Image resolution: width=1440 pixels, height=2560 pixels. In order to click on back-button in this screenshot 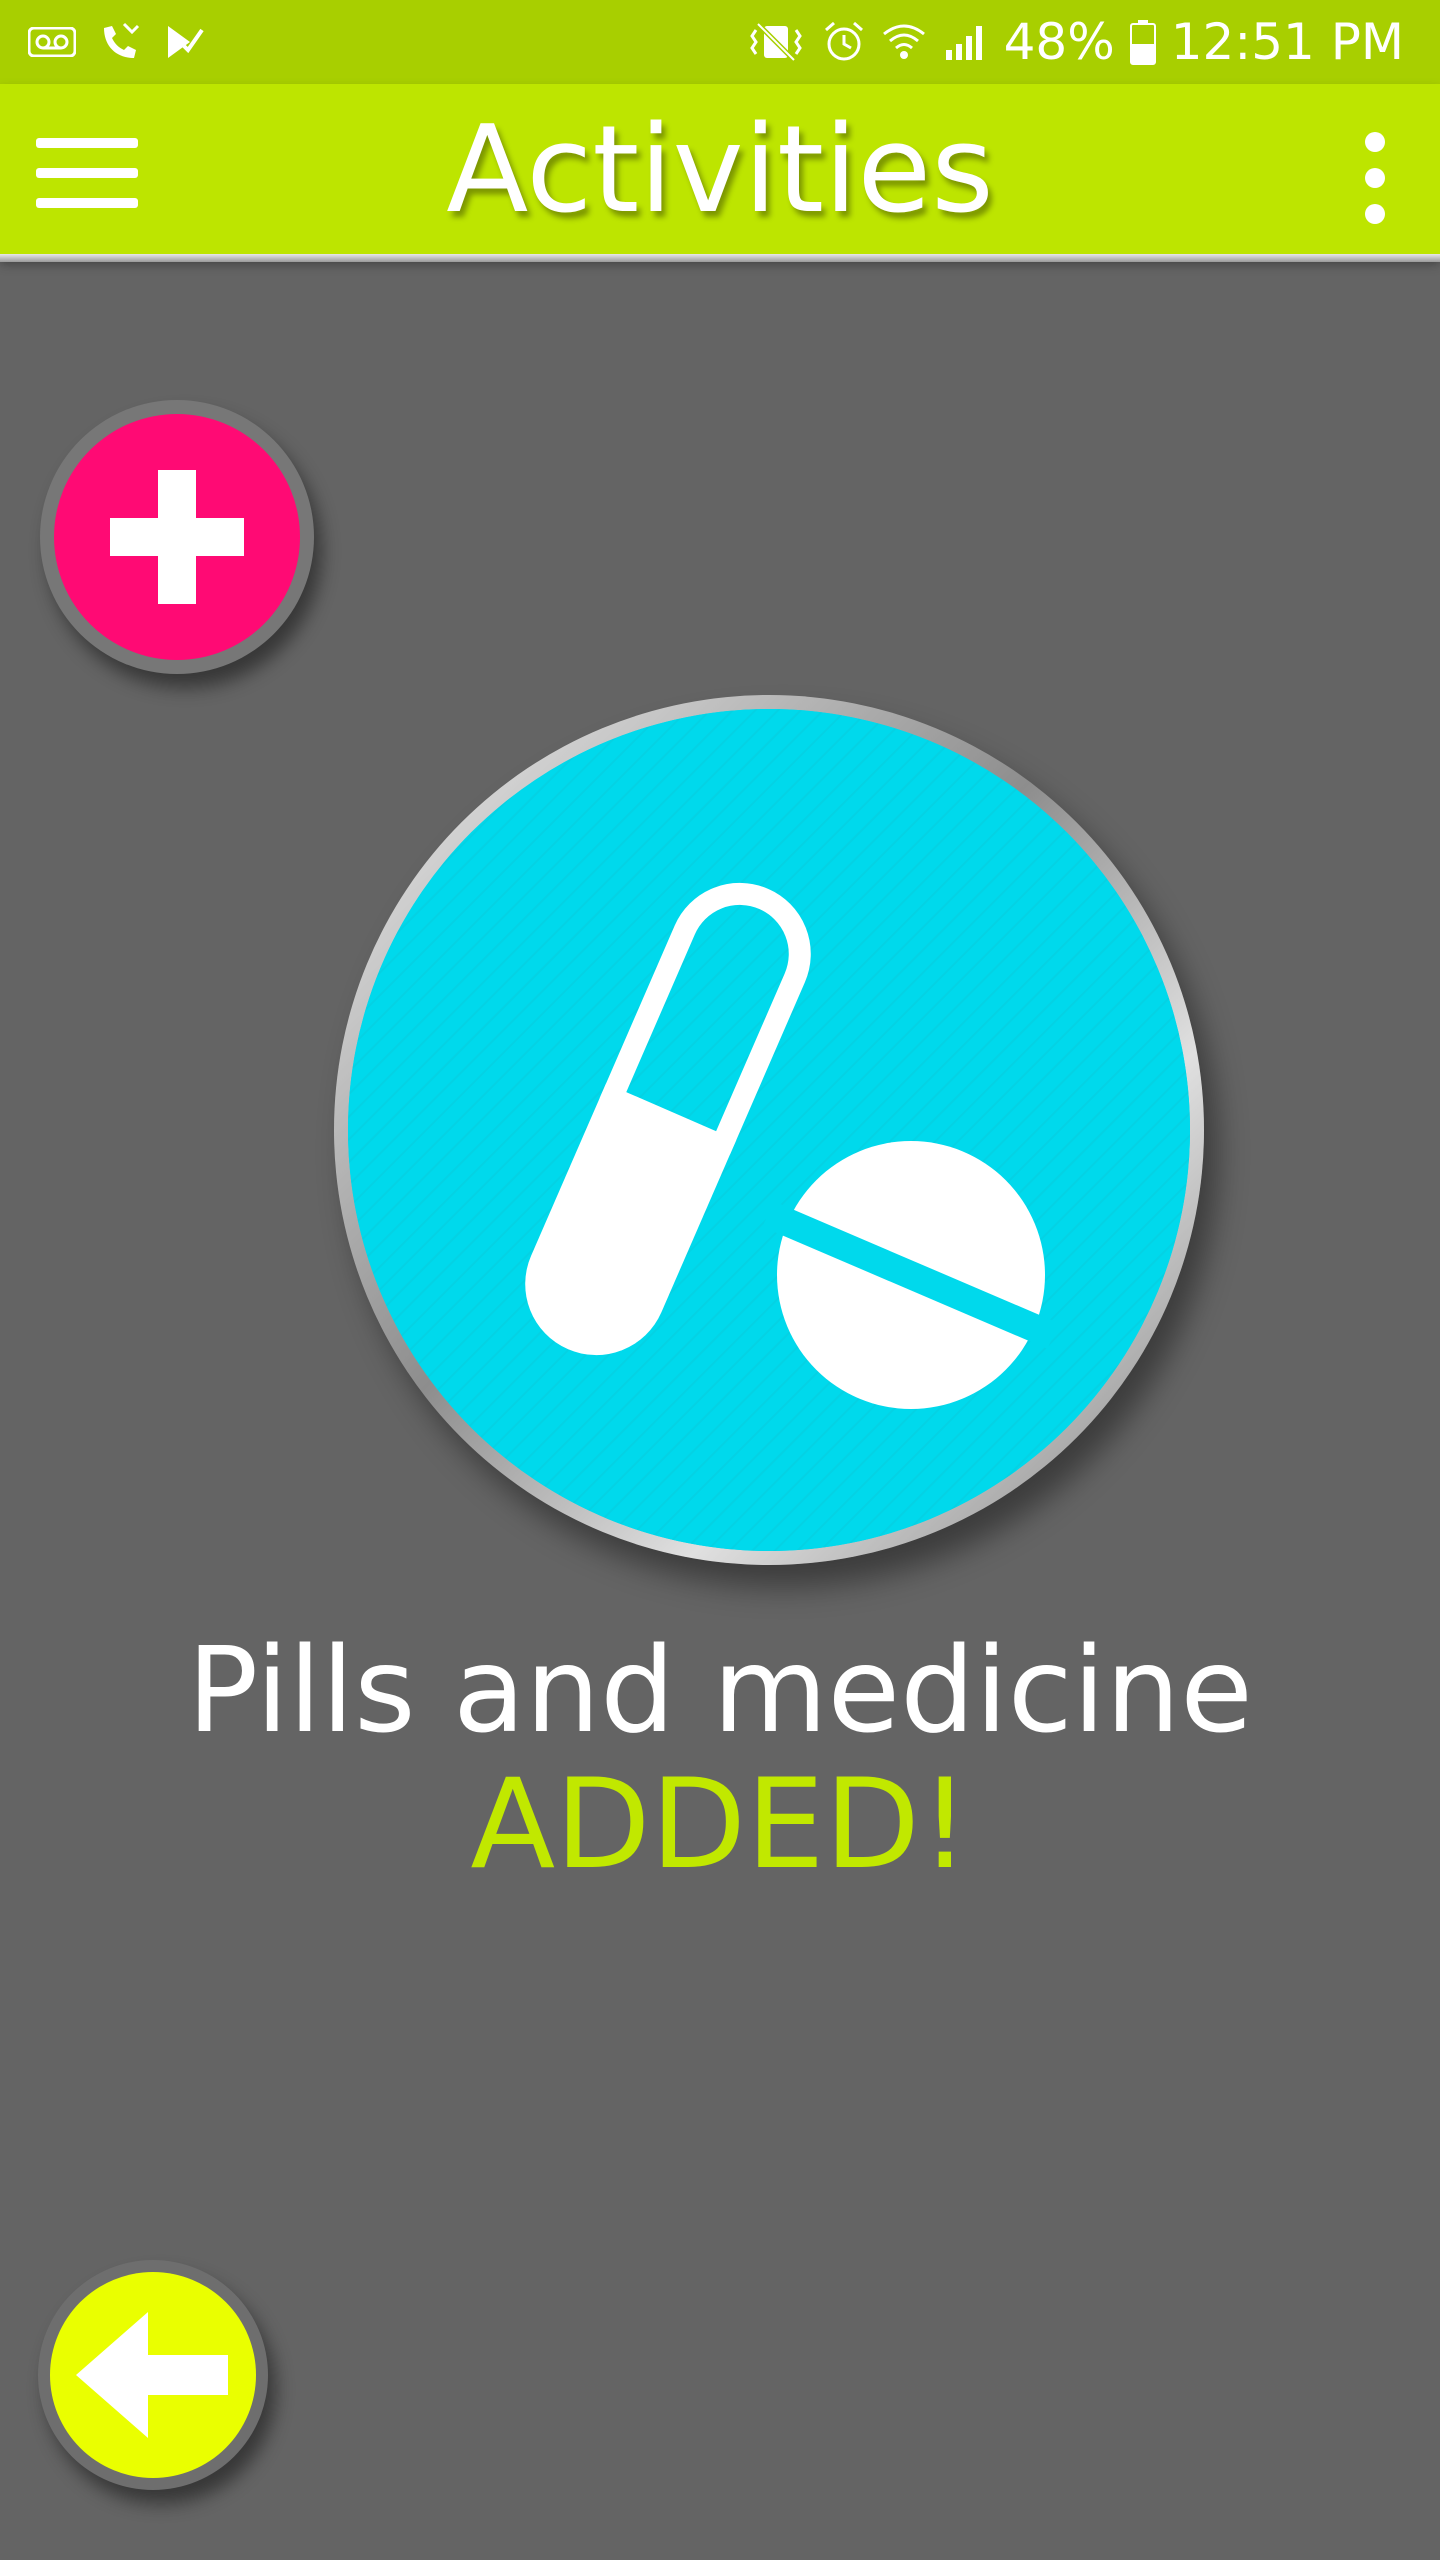, I will do `click(153, 2375)`.